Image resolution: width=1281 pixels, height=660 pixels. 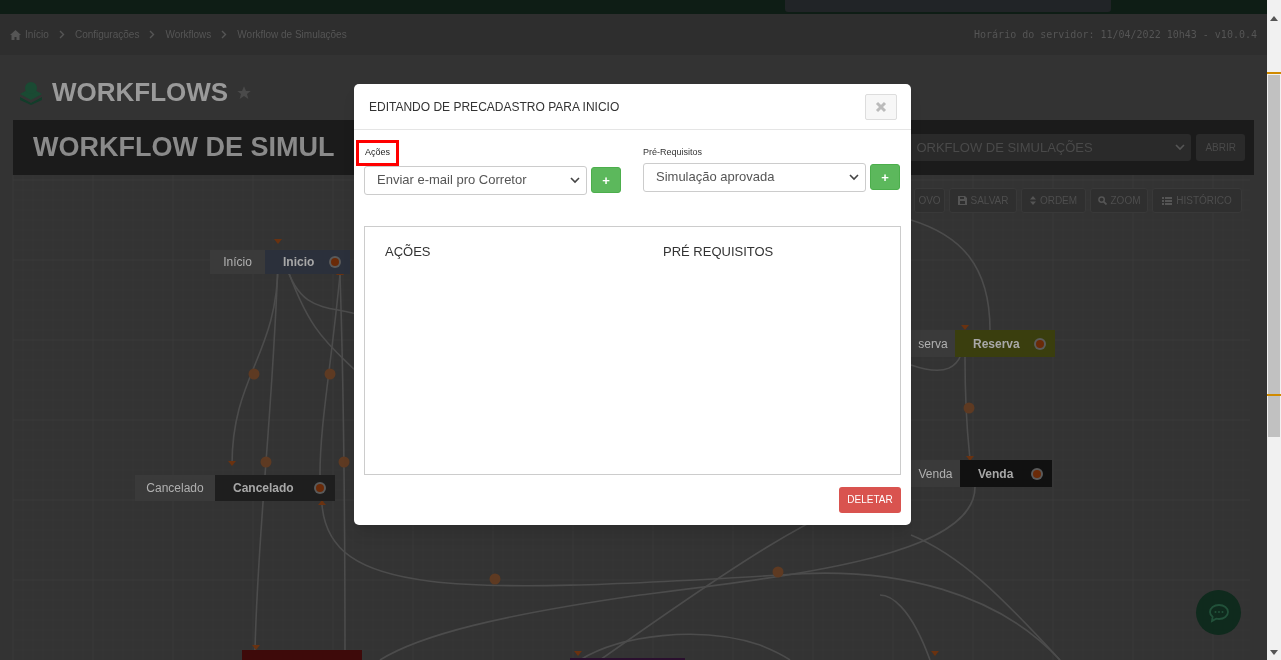 What do you see at coordinates (1102, 200) in the screenshot?
I see `search-icon` at bounding box center [1102, 200].